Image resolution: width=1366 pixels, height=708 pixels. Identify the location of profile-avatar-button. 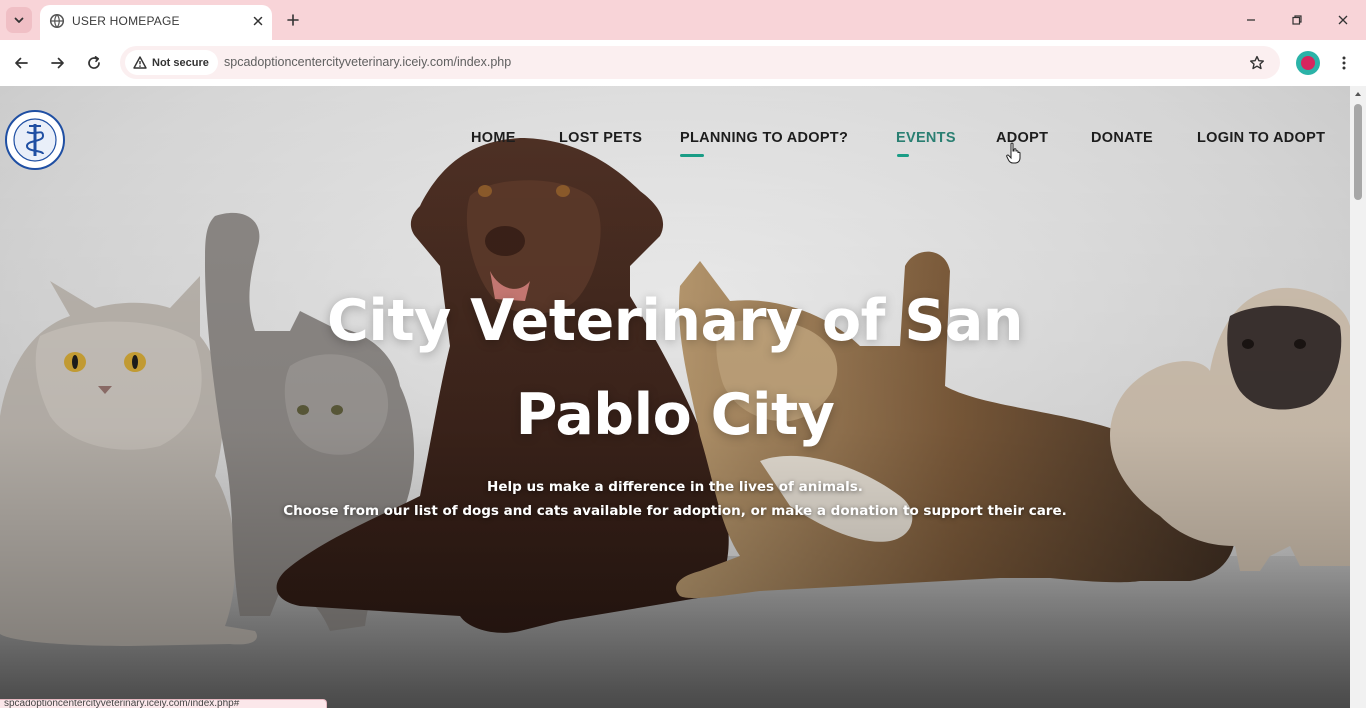
(1308, 63).